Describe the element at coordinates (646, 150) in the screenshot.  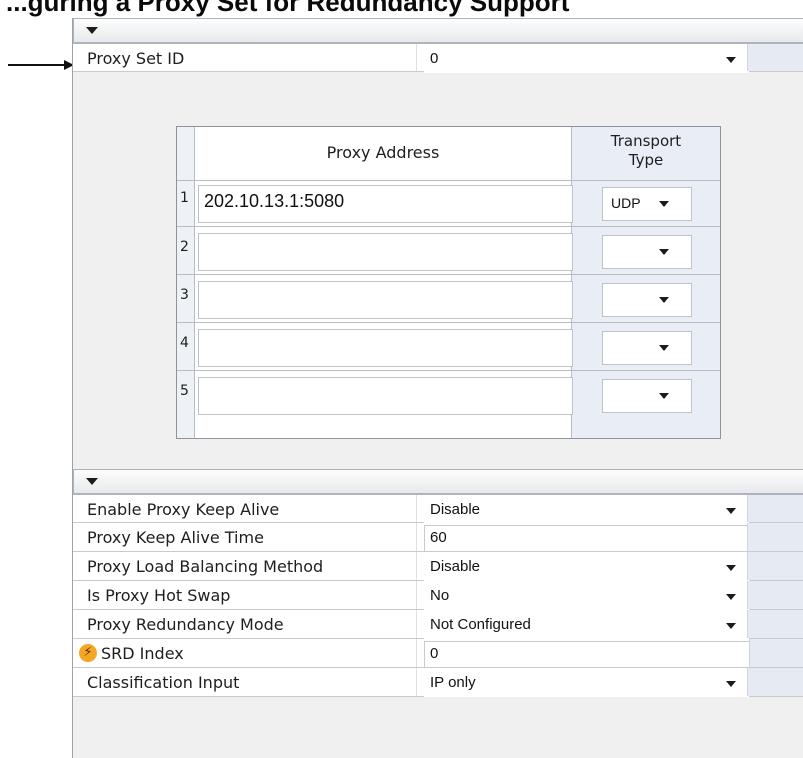
I see `header-transport-type: Transport Type` at that location.